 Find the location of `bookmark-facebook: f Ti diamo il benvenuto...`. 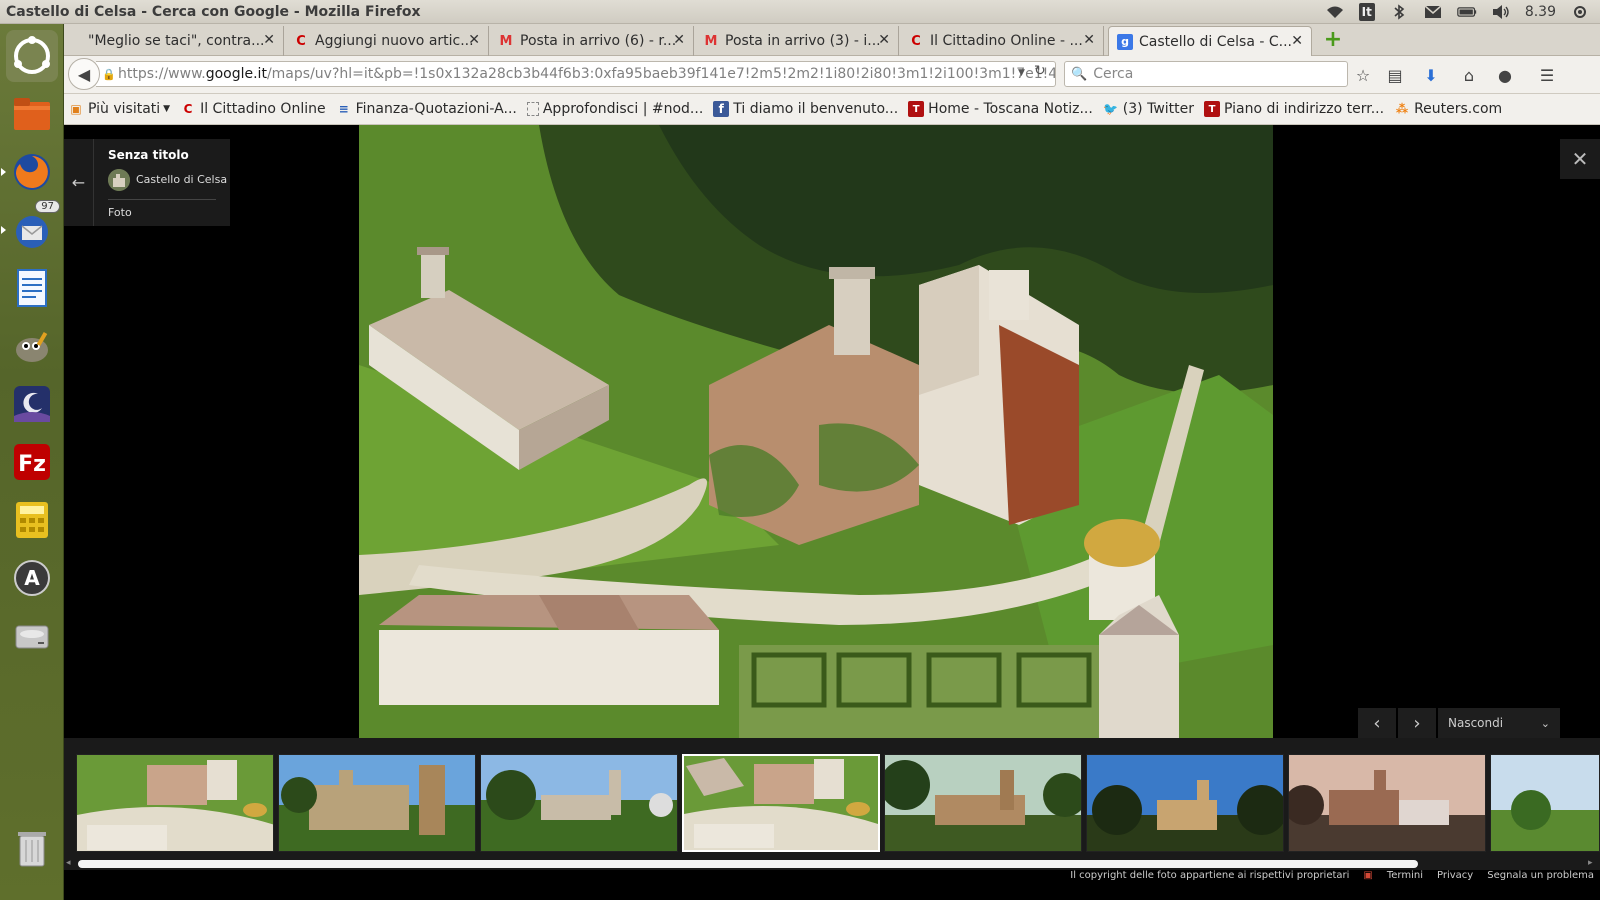

bookmark-facebook: f Ti diamo il benvenuto... is located at coordinates (805, 109).